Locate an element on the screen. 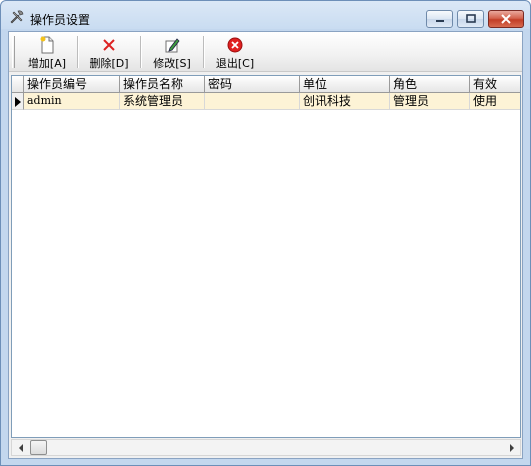 This screenshot has width=531, height=466. maximize-icon is located at coordinates (470, 18).